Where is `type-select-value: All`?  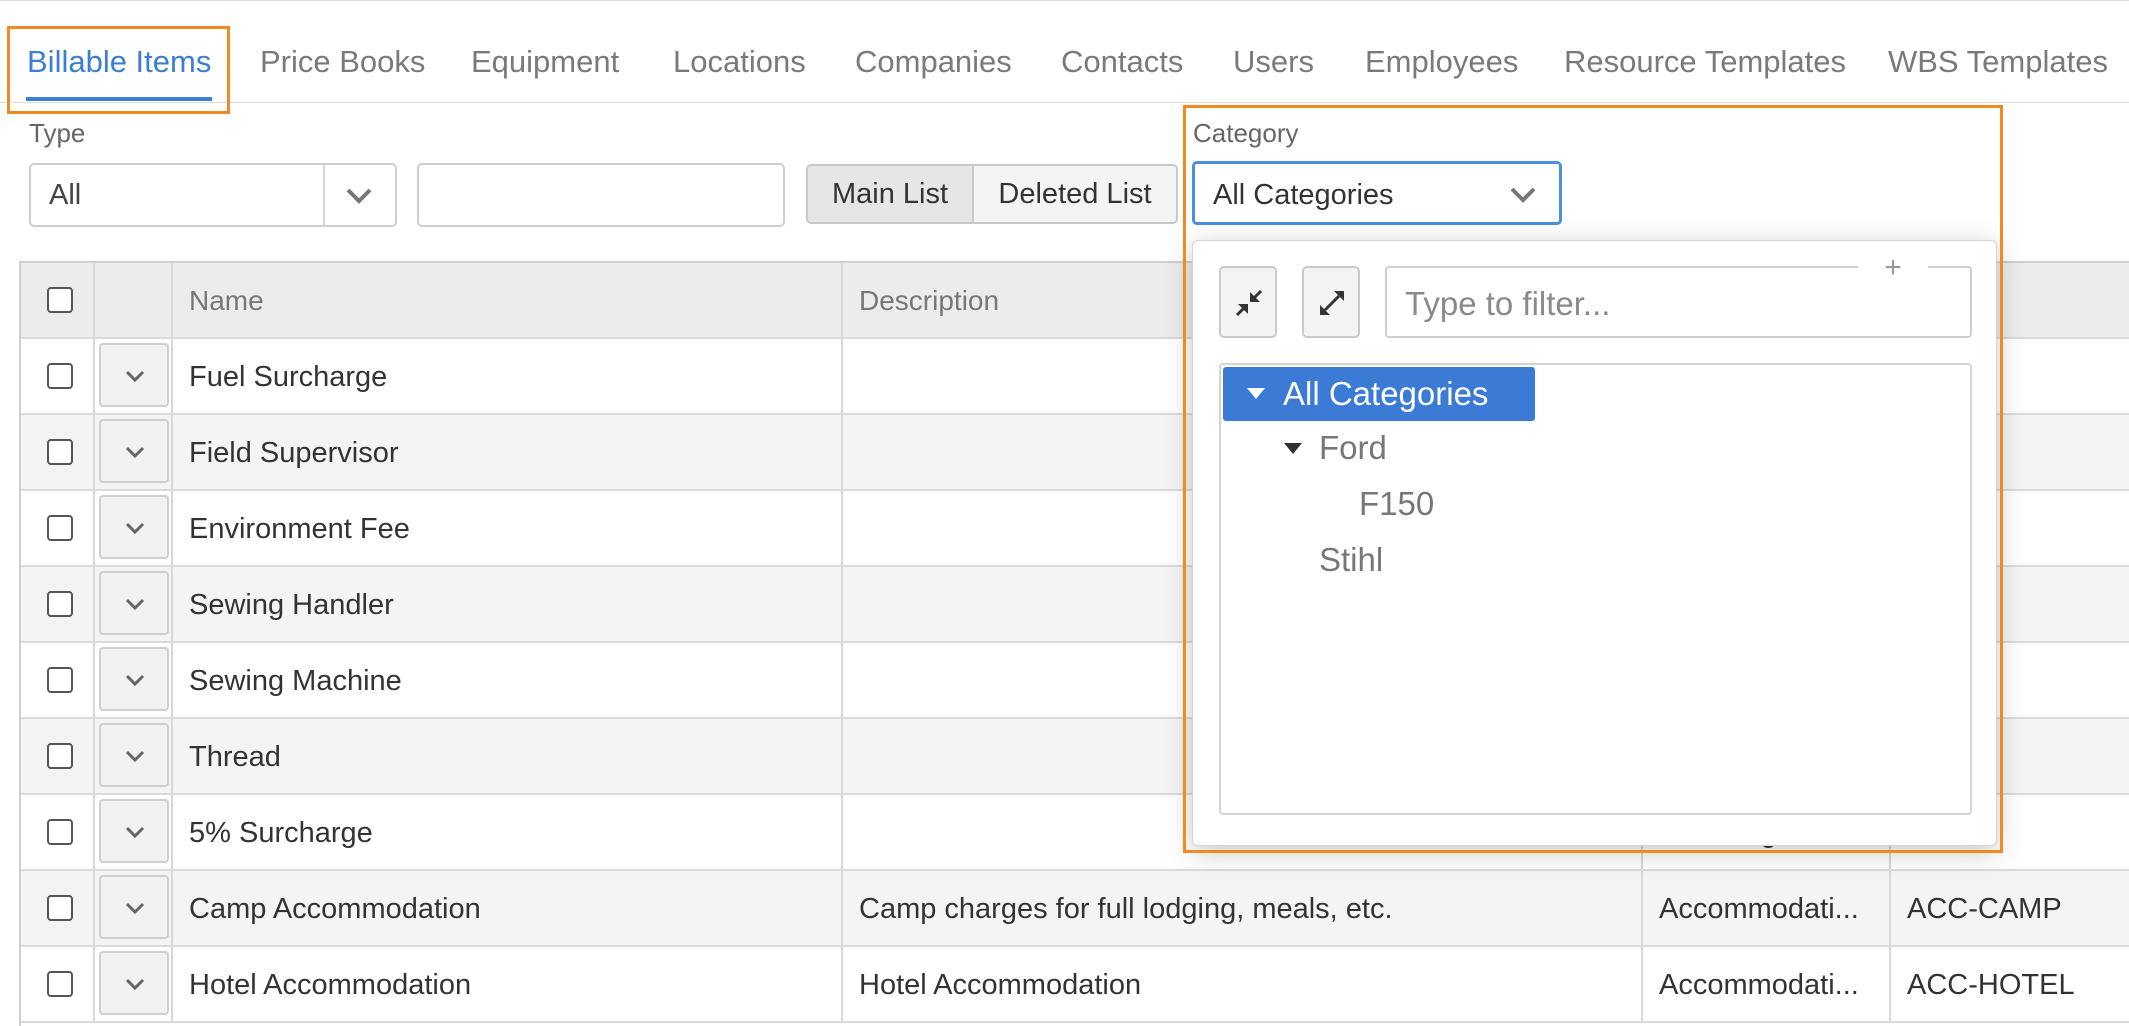 type-select-value: All is located at coordinates (65, 195).